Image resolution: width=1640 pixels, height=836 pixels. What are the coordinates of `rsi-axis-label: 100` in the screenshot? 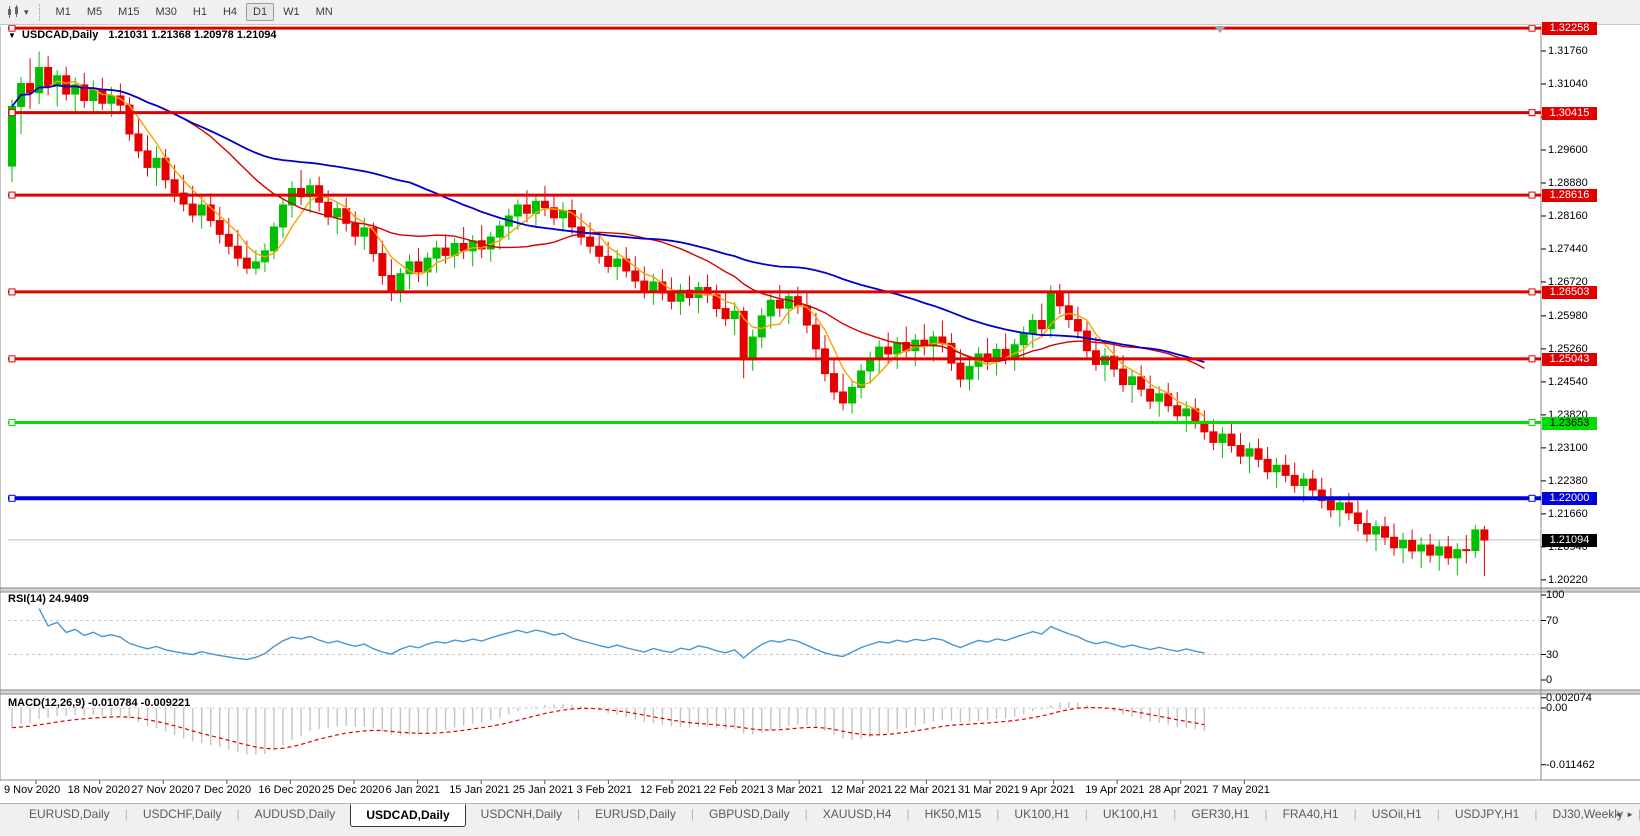 It's located at (1555, 595).